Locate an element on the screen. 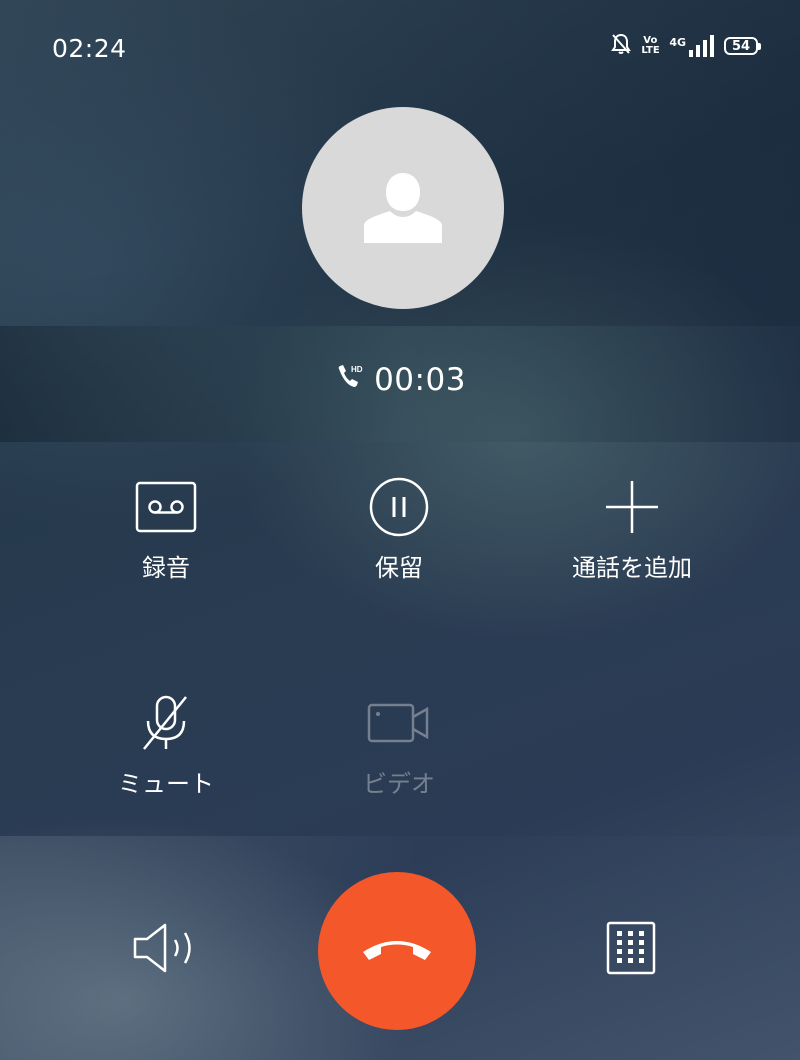 Image resolution: width=800 pixels, height=1060 pixels. speaker-button is located at coordinates (166, 950).